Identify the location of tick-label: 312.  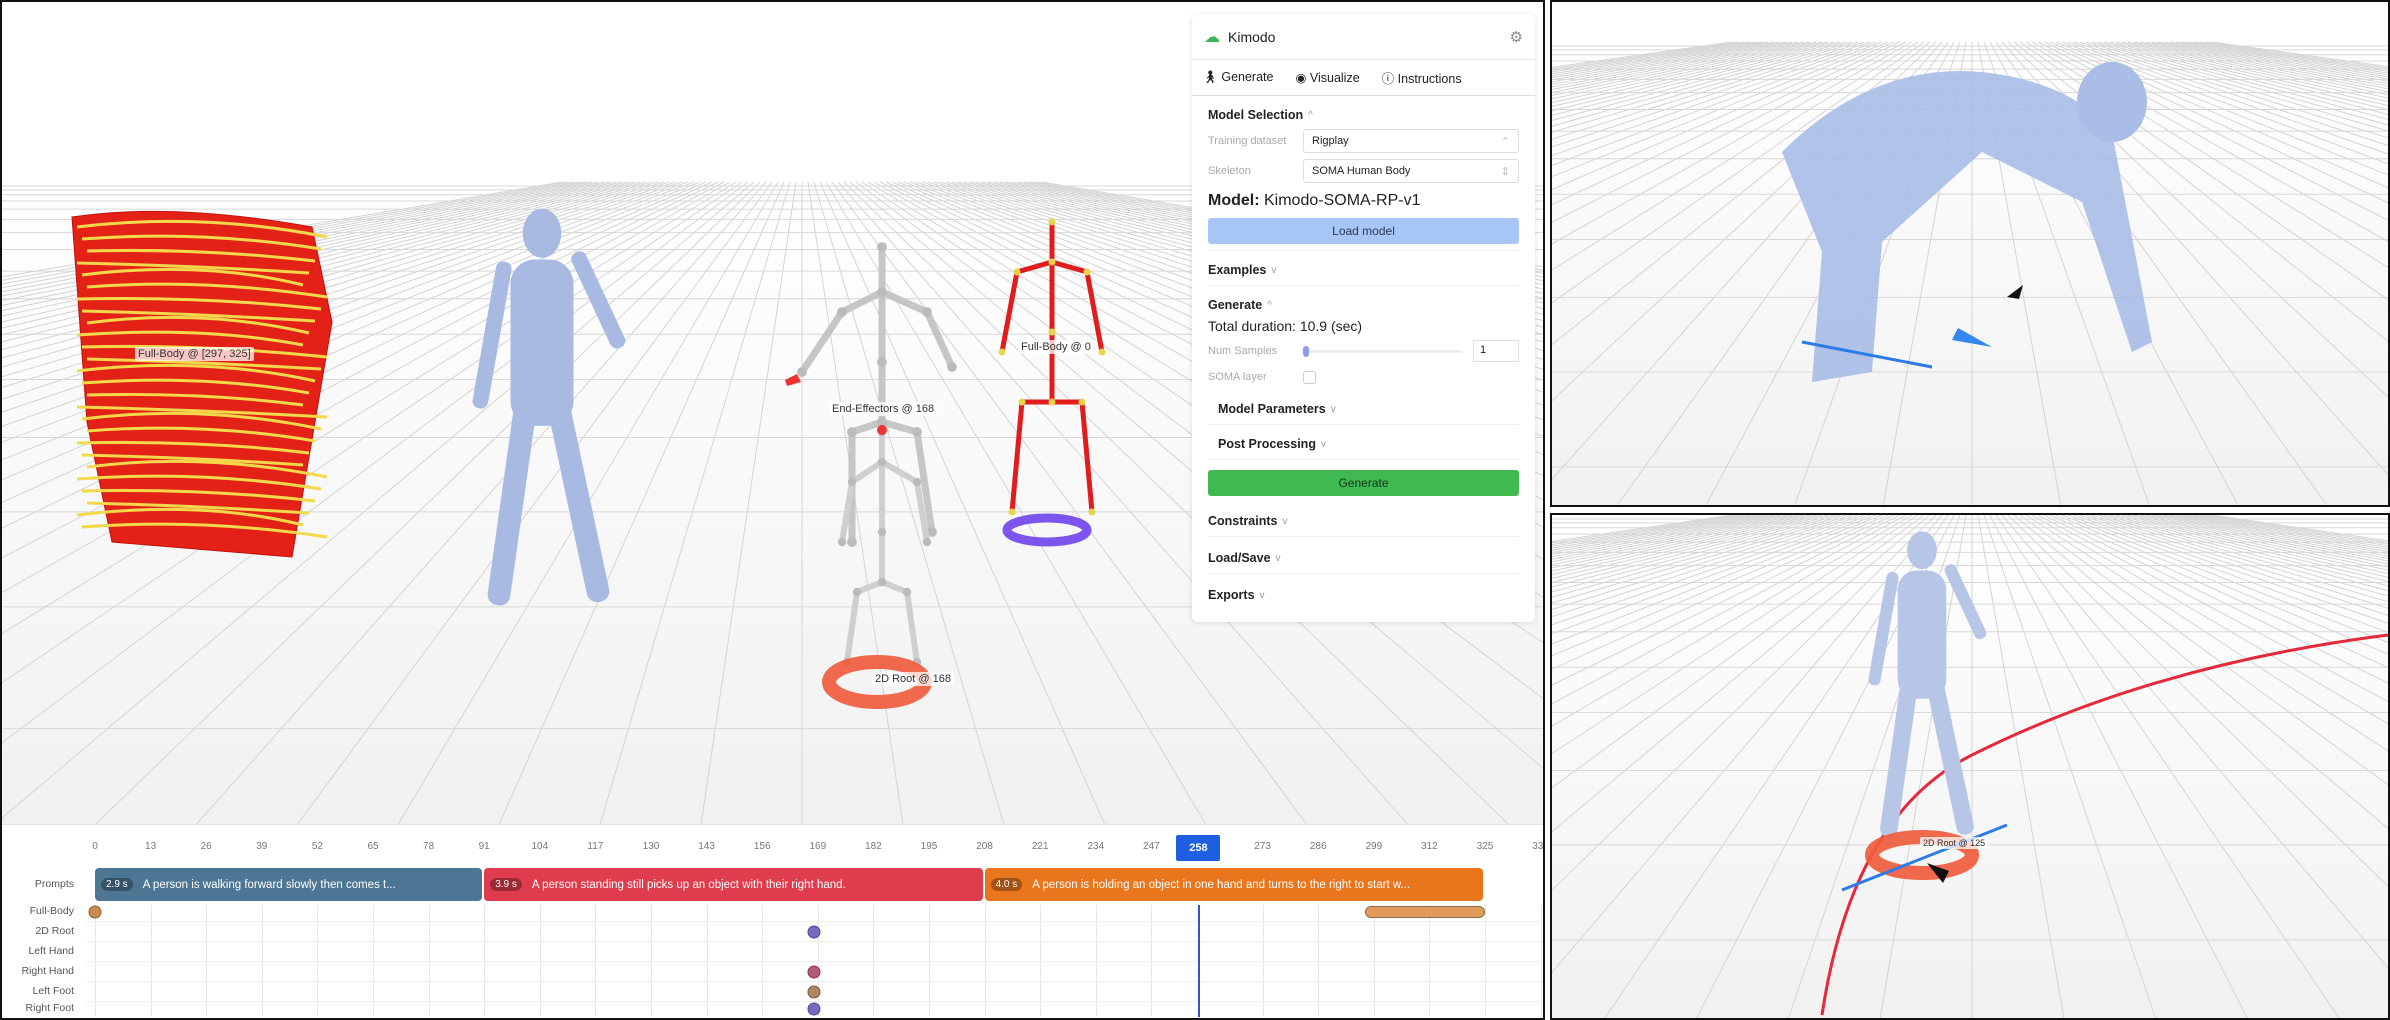
(1429, 846).